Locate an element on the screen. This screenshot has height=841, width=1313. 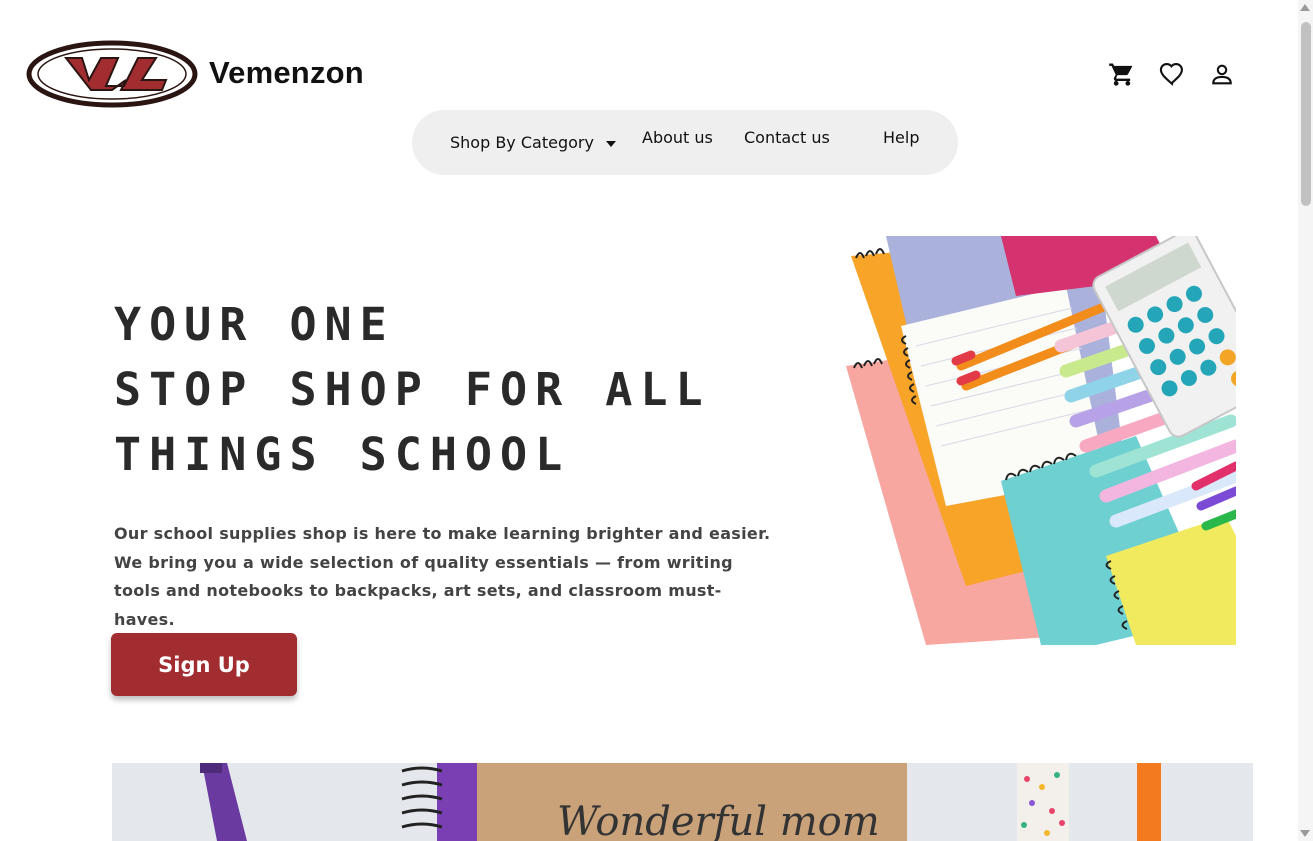
nav-help: Help is located at coordinates (901, 142).